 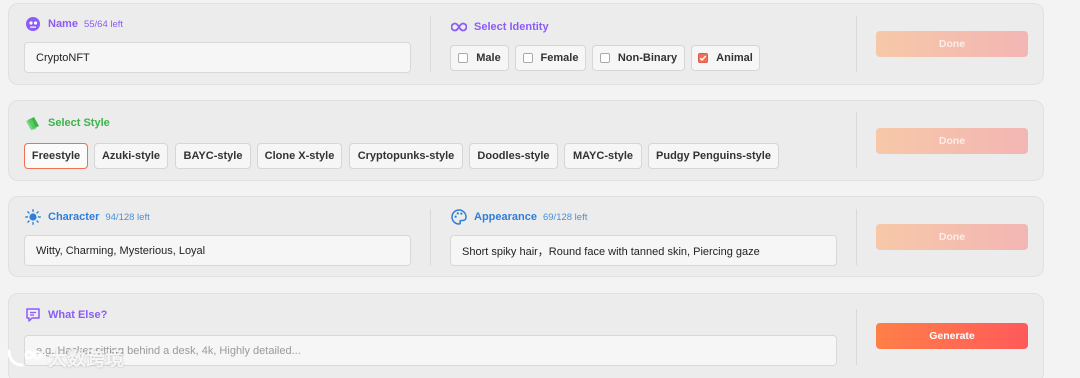 I want to click on character-input: Witty, Charming, Mysterious, Loyal, so click(x=217, y=250).